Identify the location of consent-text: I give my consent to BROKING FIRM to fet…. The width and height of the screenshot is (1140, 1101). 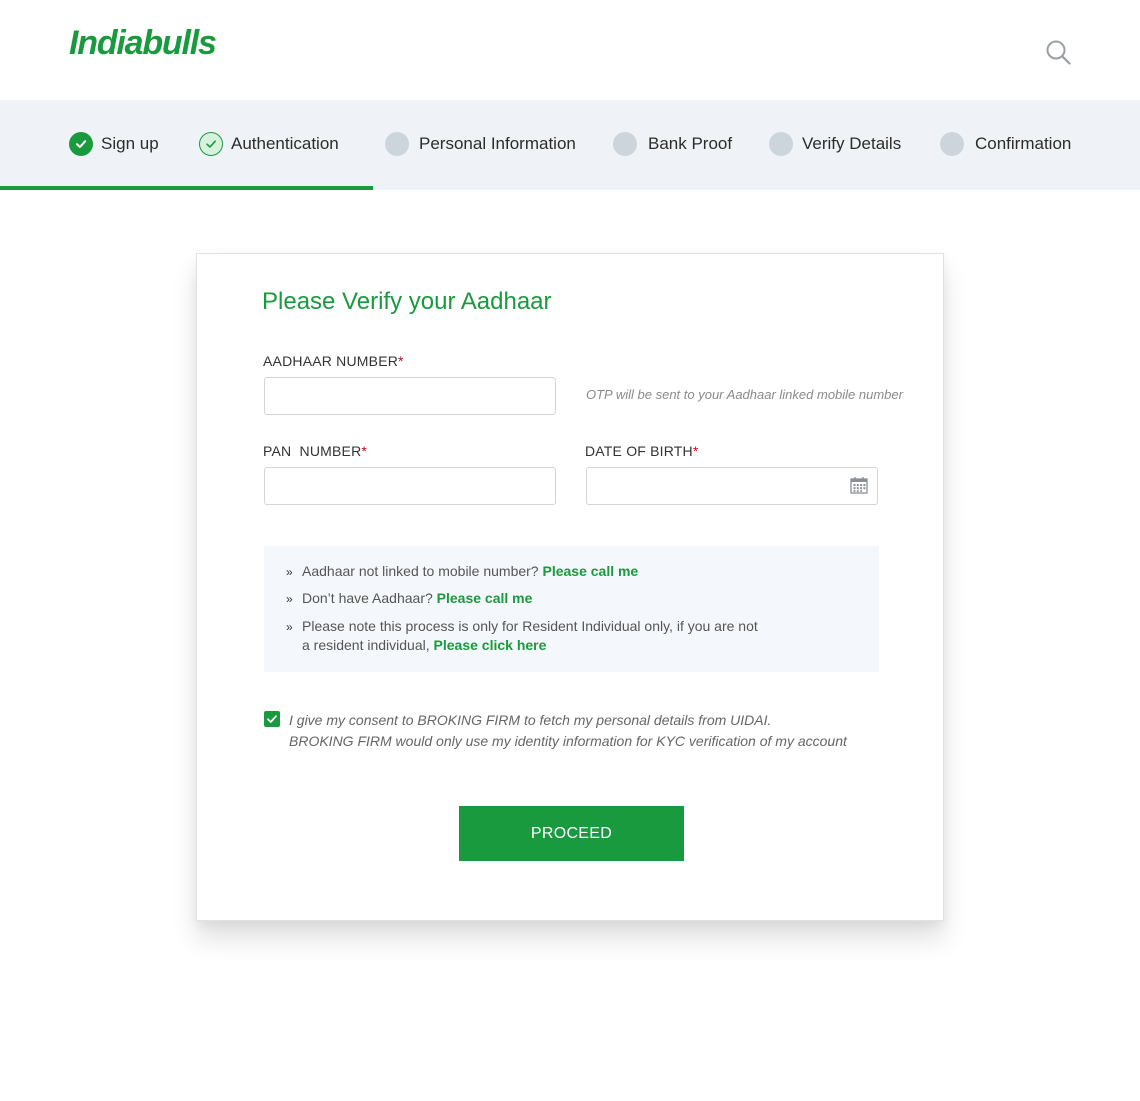
(568, 731).